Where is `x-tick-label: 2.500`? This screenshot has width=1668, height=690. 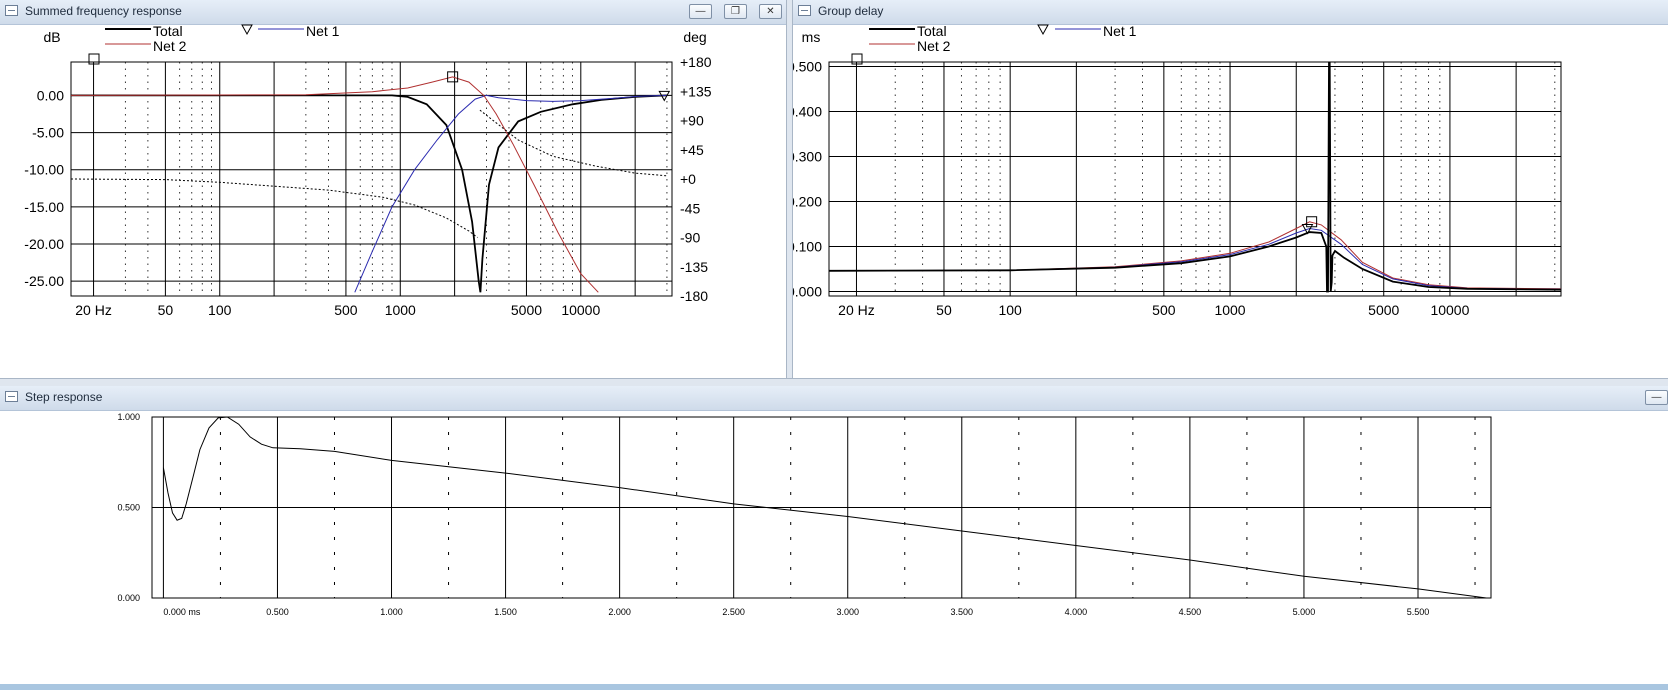 x-tick-label: 2.500 is located at coordinates (733, 612).